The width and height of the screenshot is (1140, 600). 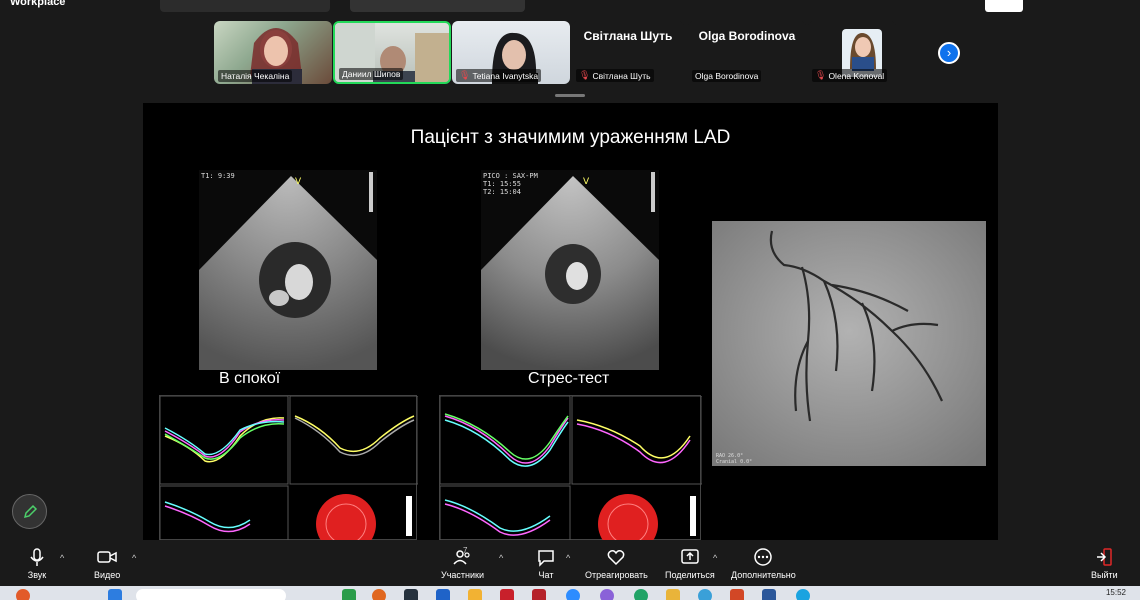 What do you see at coordinates (218, 176) in the screenshot?
I see `echo-overlay-text: T1: 9:39` at bounding box center [218, 176].